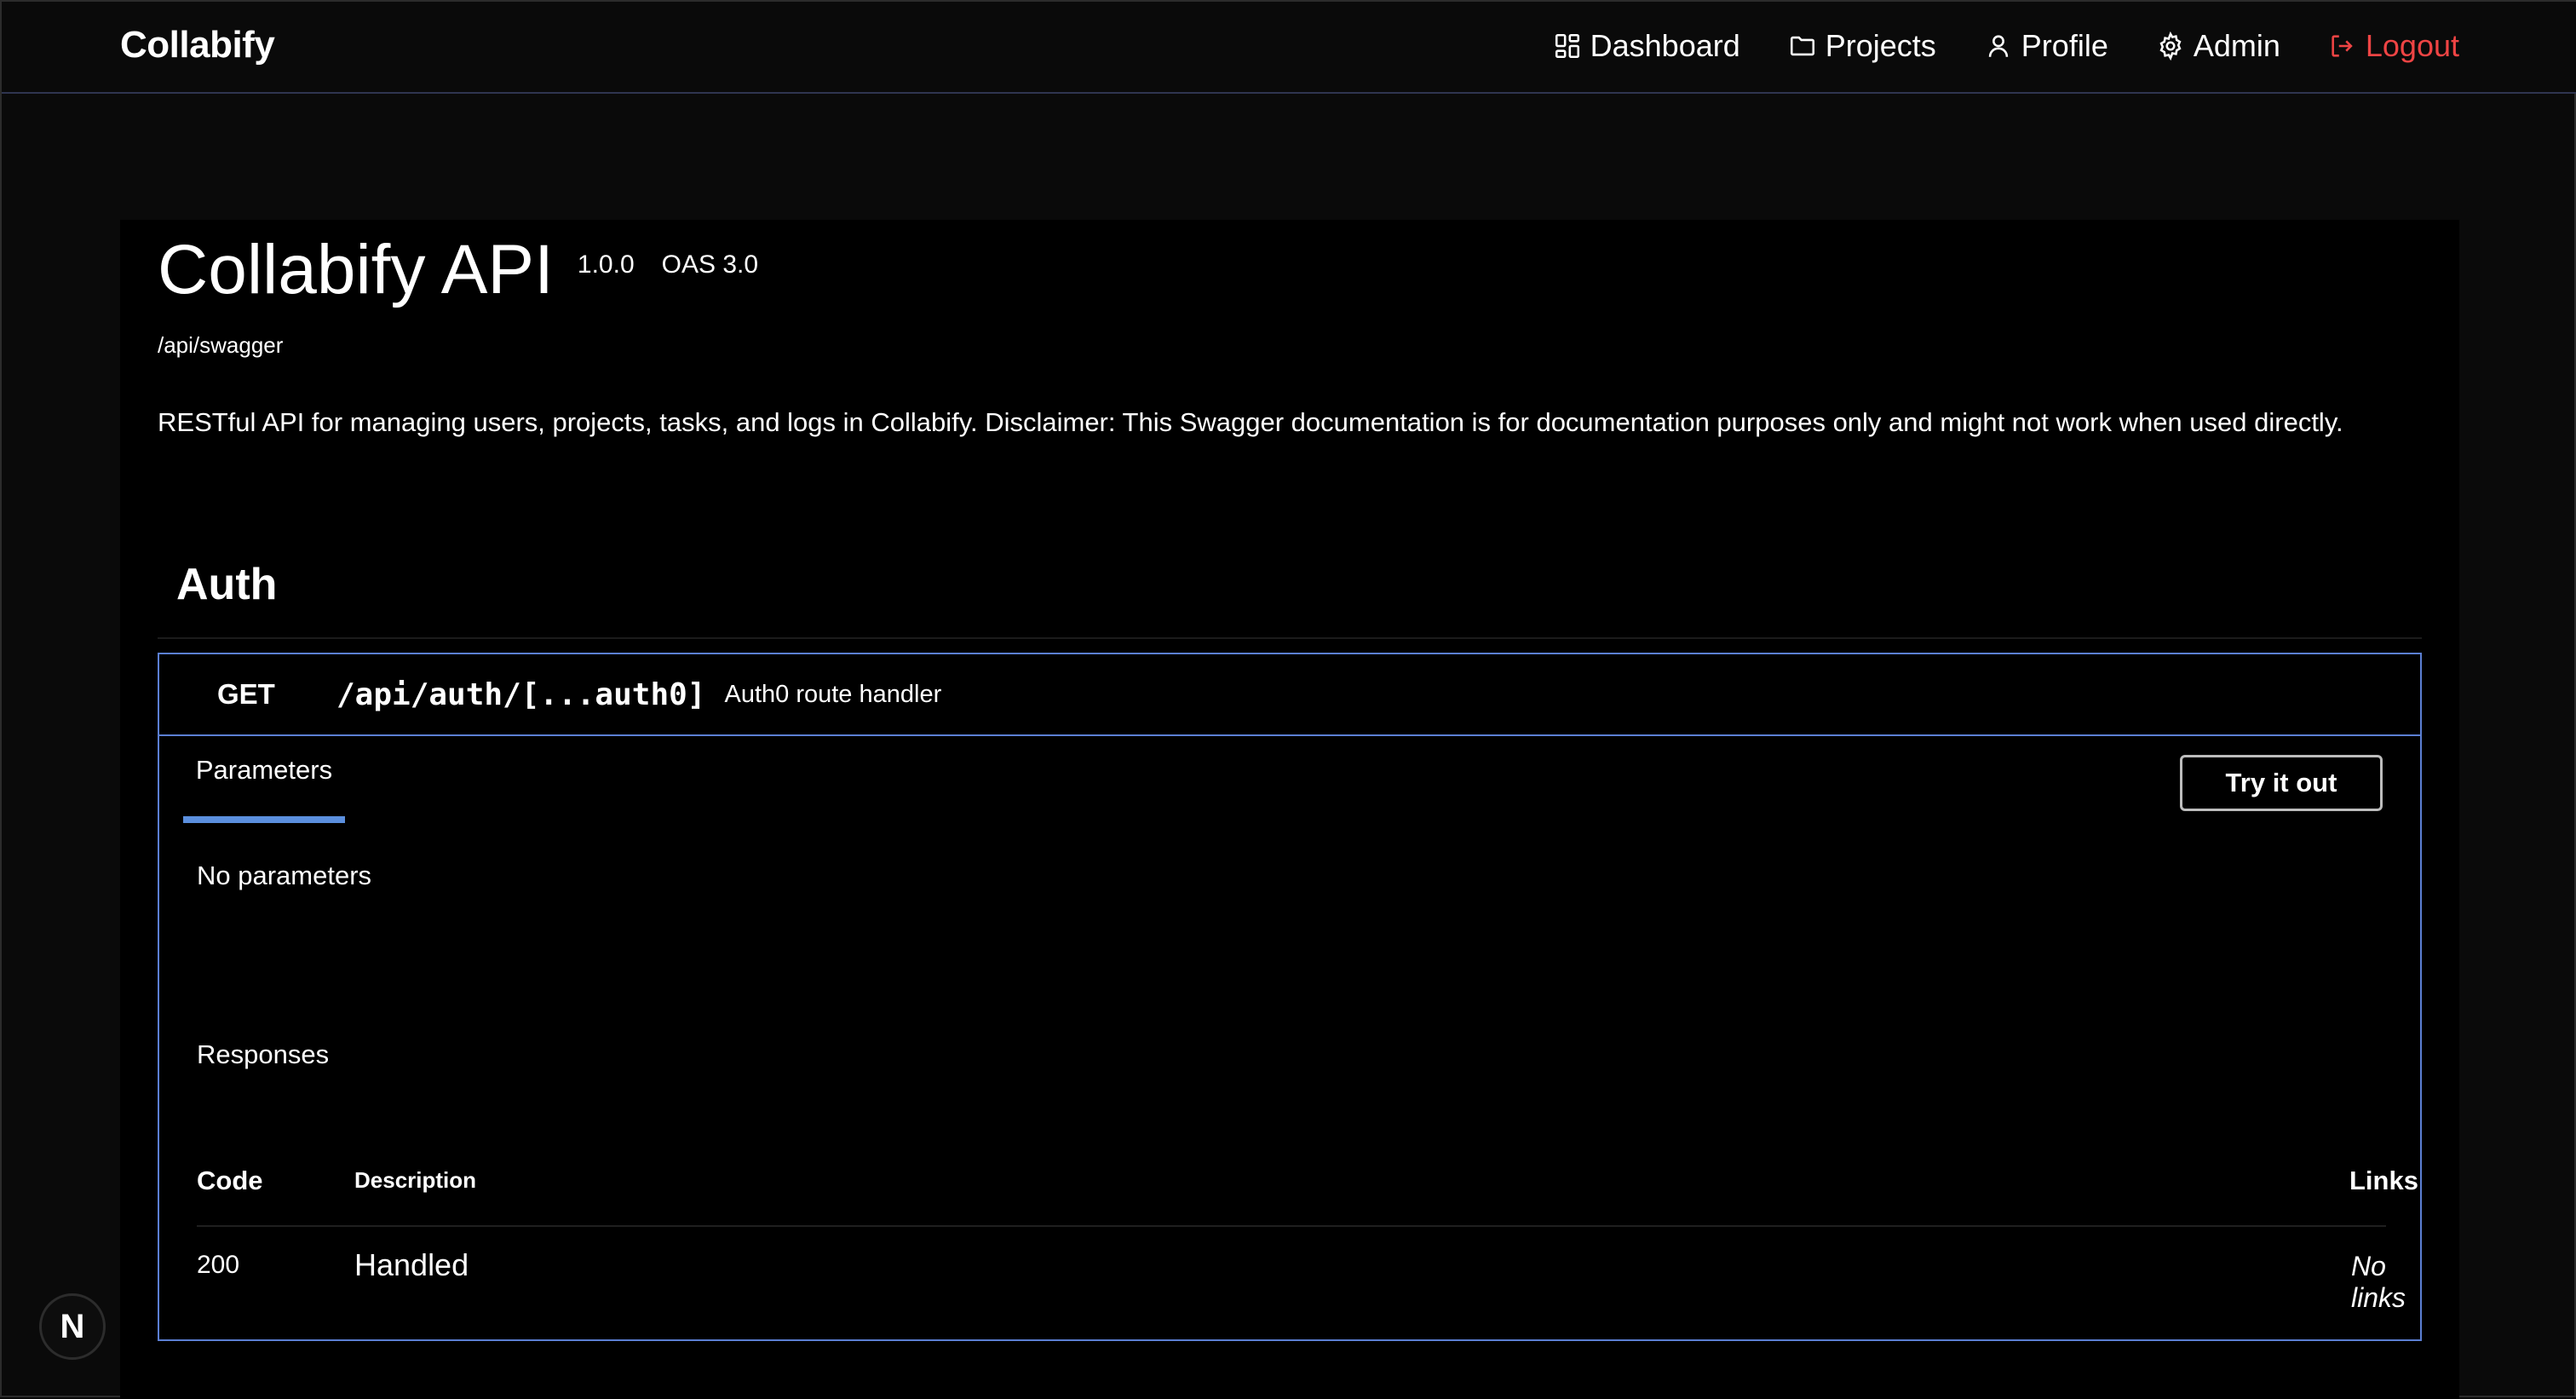  Describe the element at coordinates (263, 1054) in the screenshot. I see `responses-heading: Responses` at that location.